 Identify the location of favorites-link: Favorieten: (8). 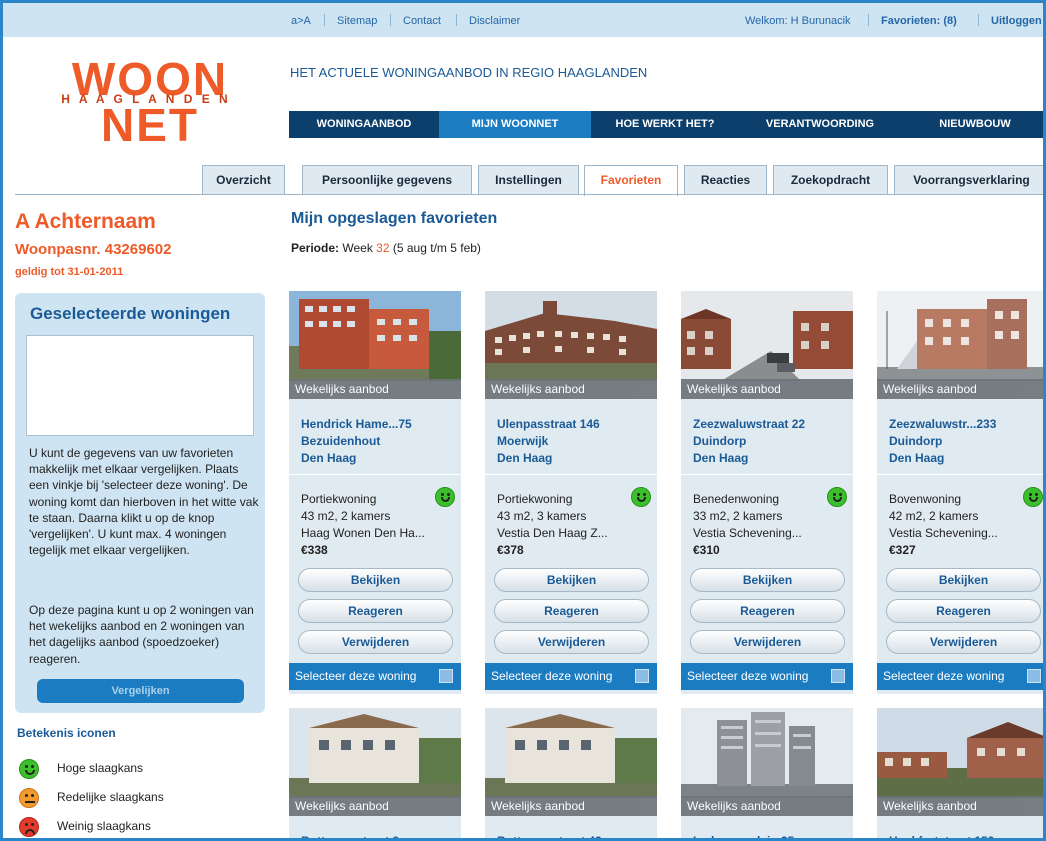
(919, 21).